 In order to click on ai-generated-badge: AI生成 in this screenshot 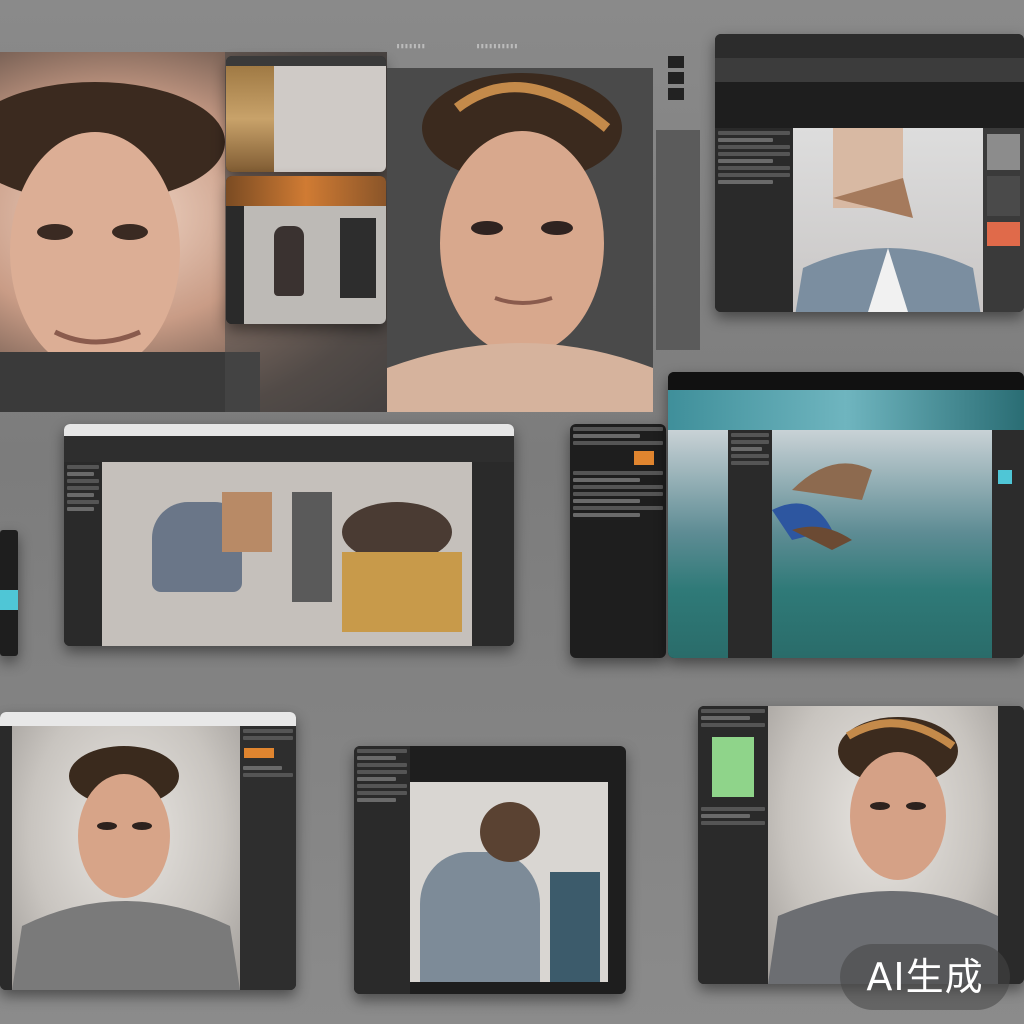, I will do `click(925, 977)`.